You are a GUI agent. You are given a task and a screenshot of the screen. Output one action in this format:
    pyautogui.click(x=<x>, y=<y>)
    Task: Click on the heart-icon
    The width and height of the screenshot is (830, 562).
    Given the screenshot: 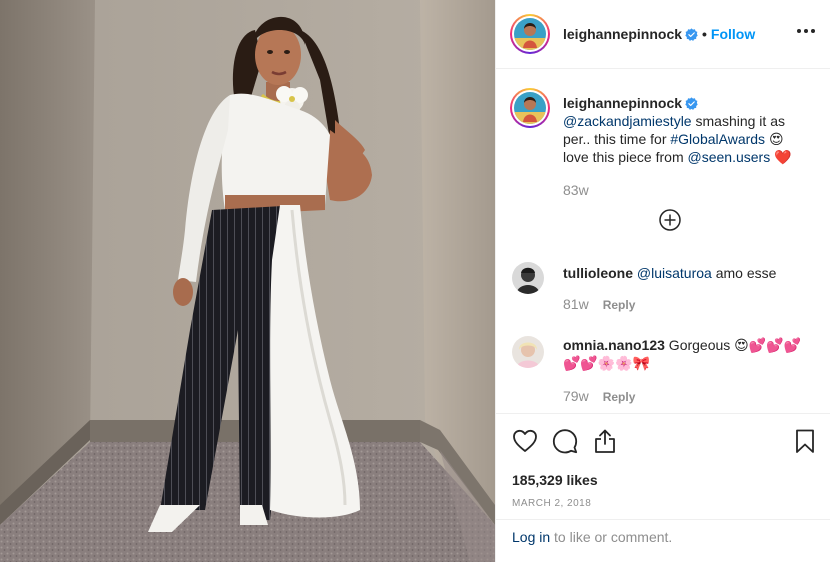 What is the action you would take?
    pyautogui.click(x=525, y=441)
    